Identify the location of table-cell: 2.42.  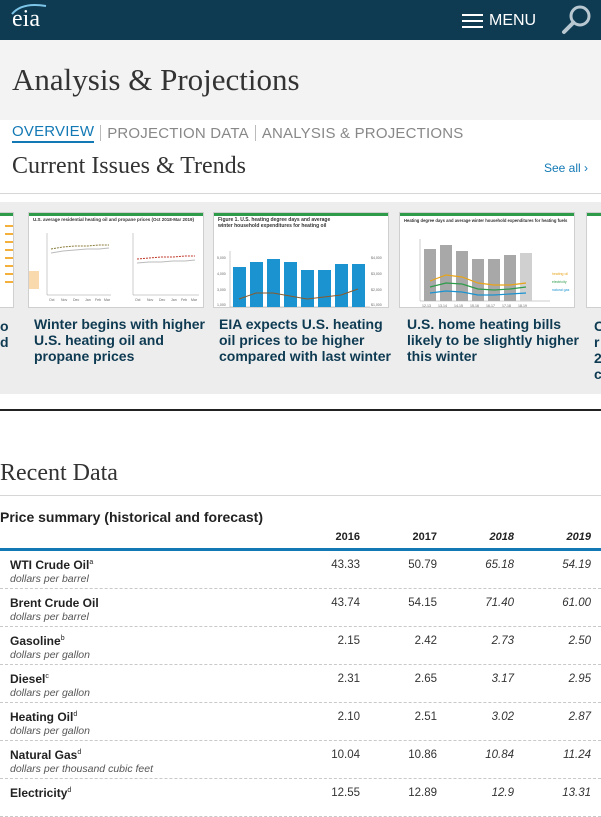
(425, 641).